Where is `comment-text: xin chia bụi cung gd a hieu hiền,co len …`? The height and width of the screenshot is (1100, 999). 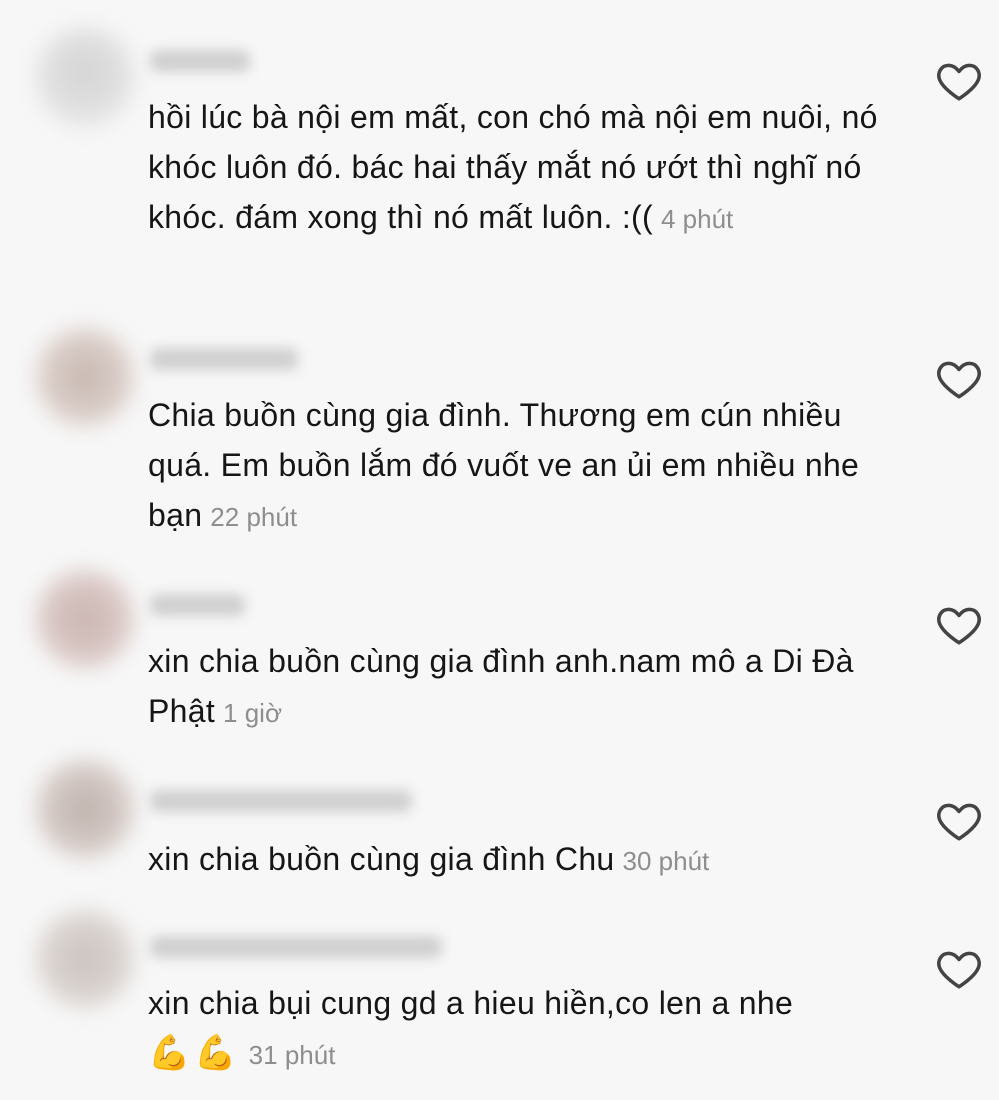 comment-text: xin chia bụi cung gd a hieu hiền,co len … is located at coordinates (518, 1029).